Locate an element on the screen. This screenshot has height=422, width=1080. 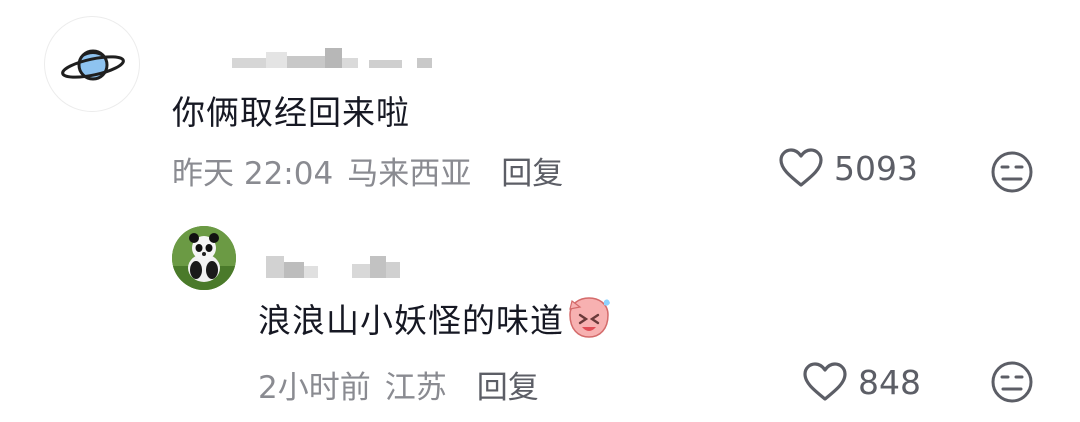
like-button: 848 is located at coordinates (861, 382).